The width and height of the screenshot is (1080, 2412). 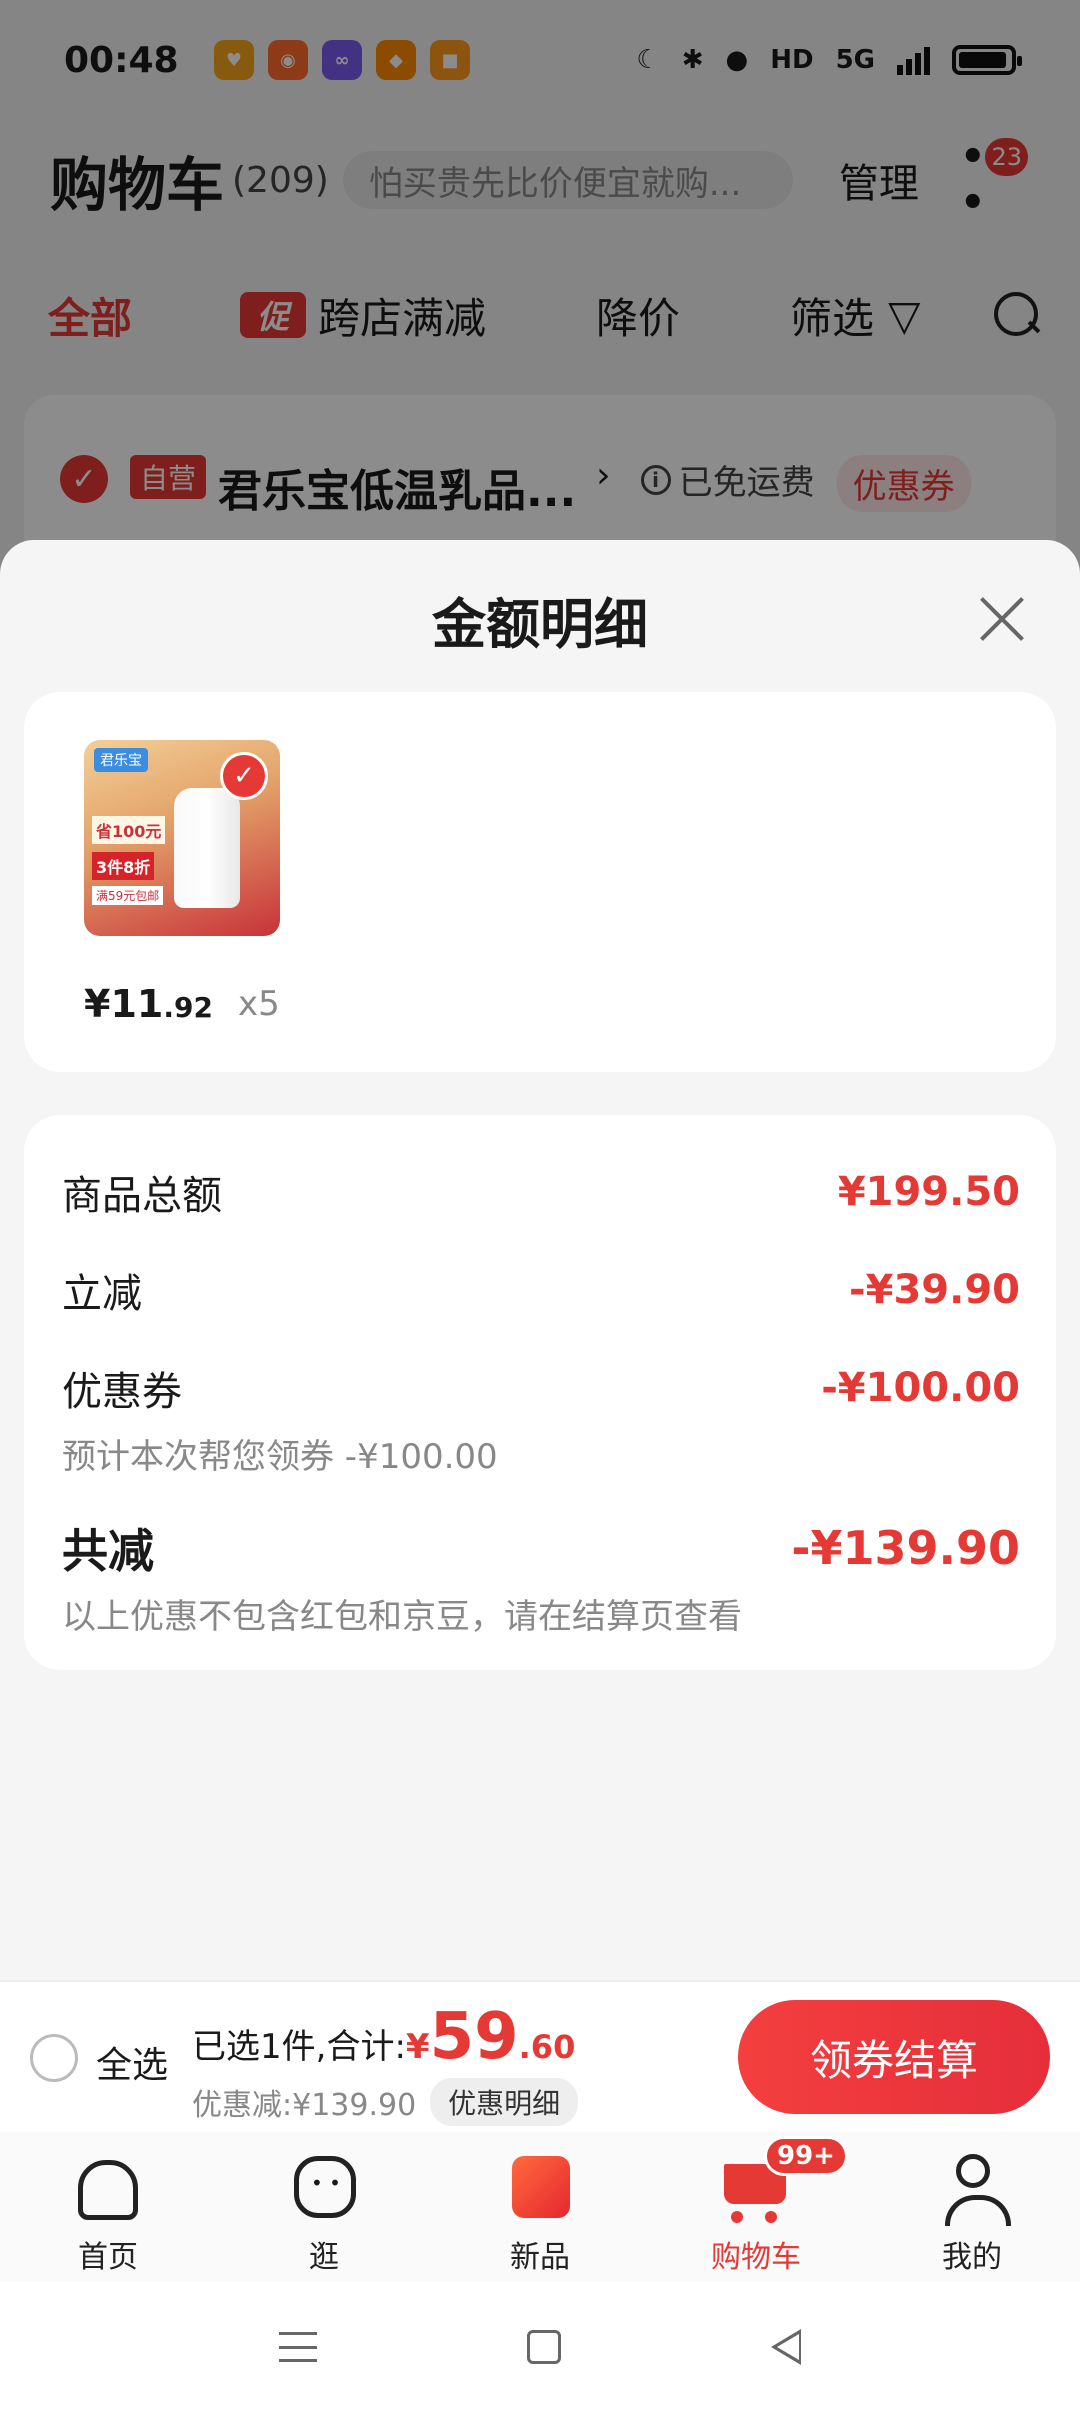 I want to click on discount-line: 优惠减:¥139.90 优惠明细, so click(x=385, y=2102).